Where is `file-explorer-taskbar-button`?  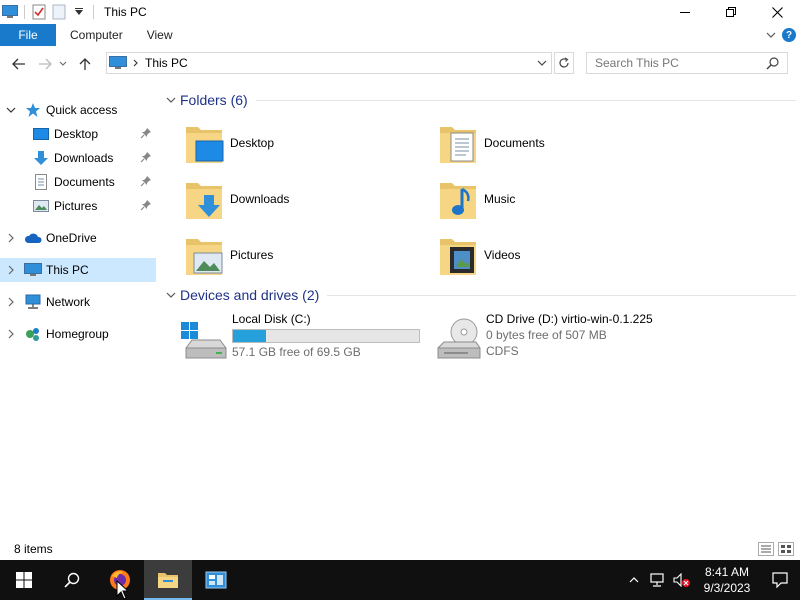
file-explorer-taskbar-button is located at coordinates (168, 580).